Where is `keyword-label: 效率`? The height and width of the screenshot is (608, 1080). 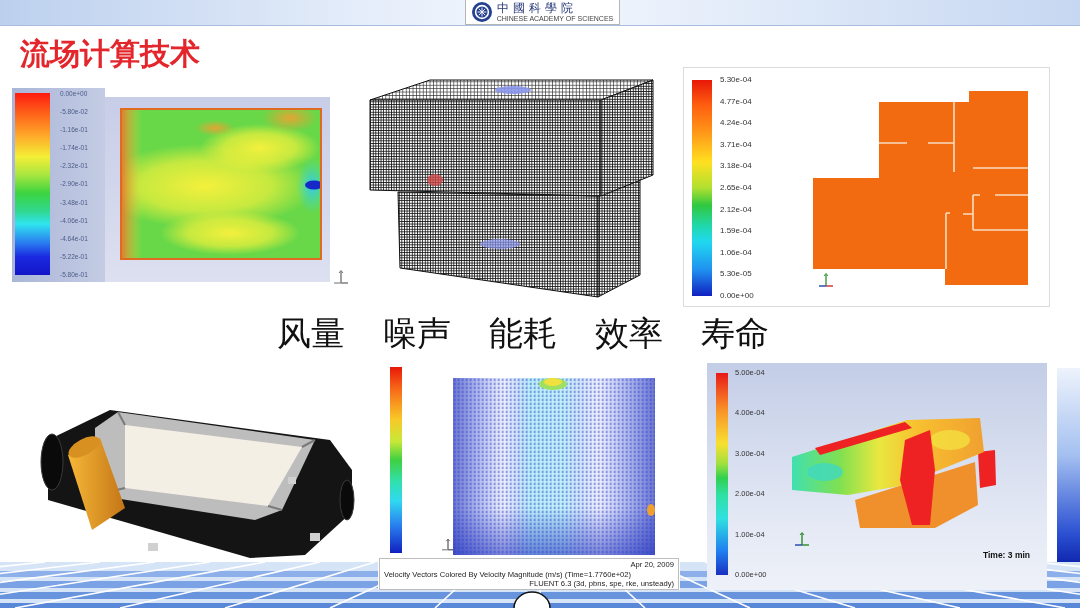
keyword-label: 效率 is located at coordinates (629, 334).